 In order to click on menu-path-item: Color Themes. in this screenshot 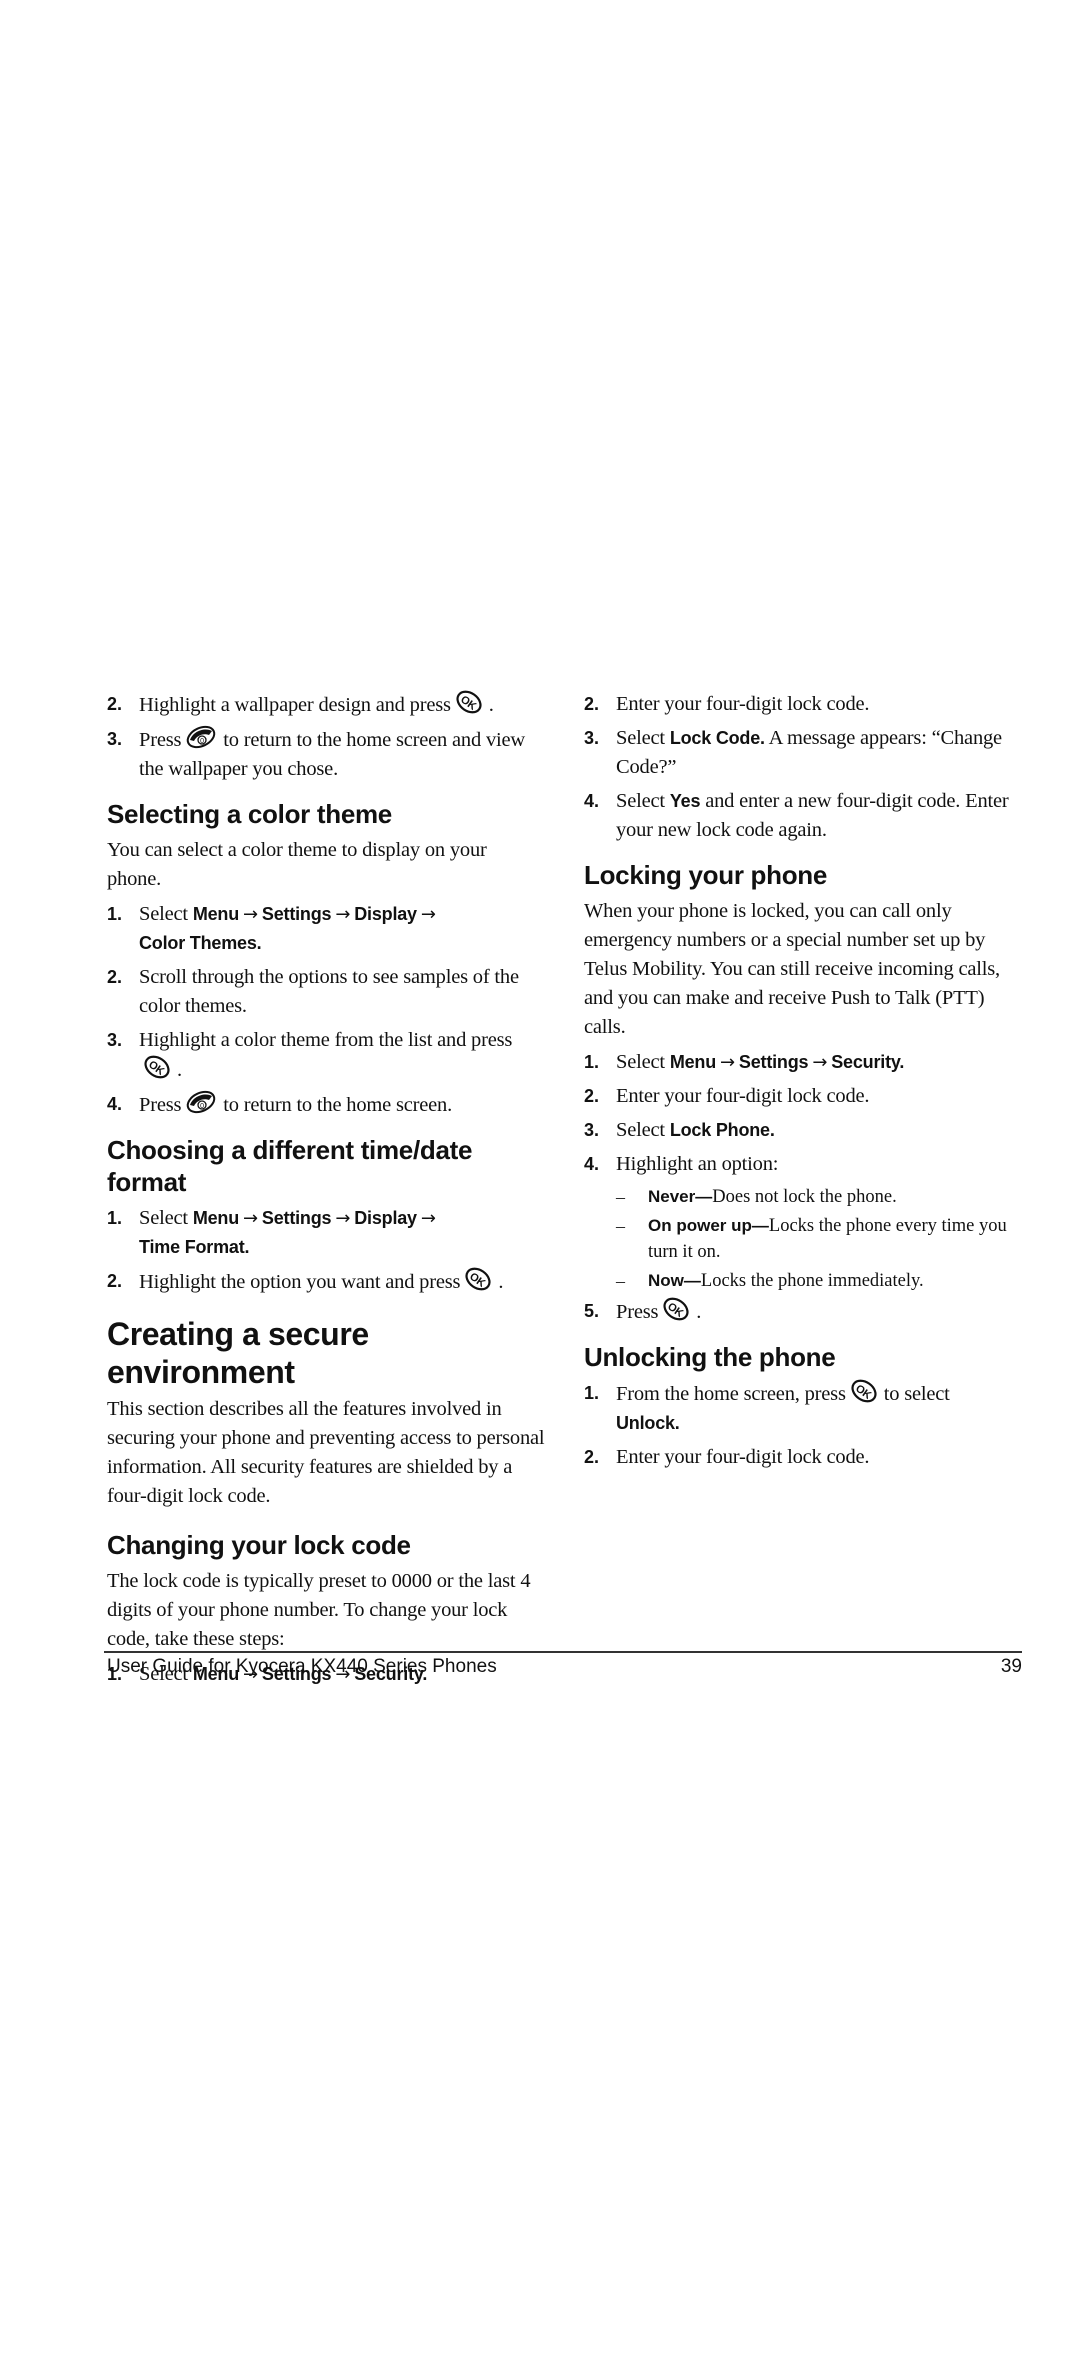, I will do `click(200, 943)`.